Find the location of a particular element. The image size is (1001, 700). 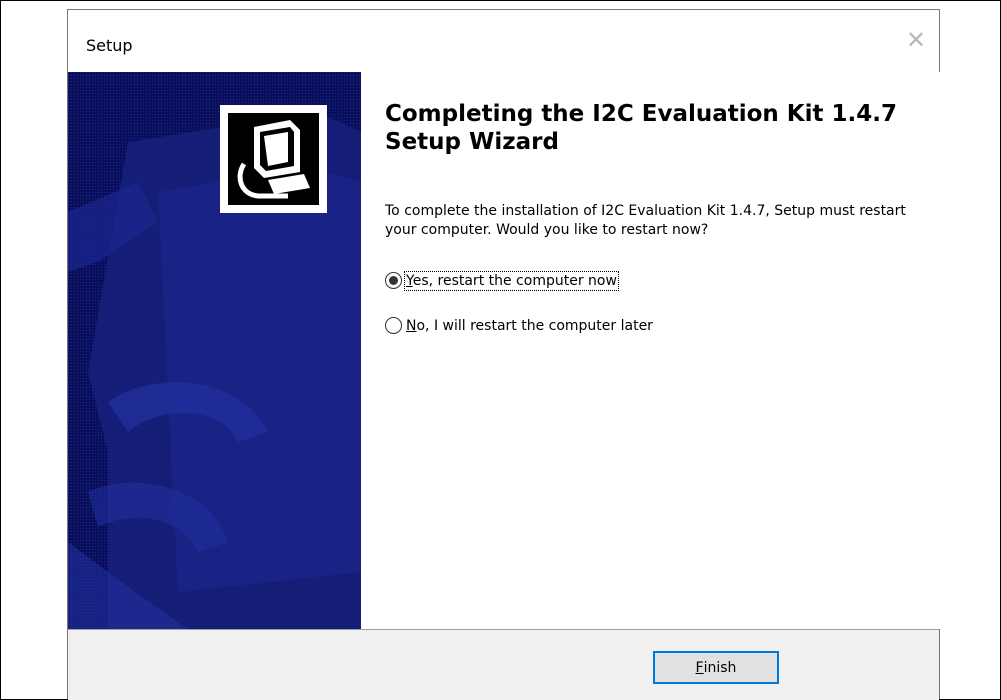

restart-now-text: es, restart the computer now is located at coordinates (514, 280).